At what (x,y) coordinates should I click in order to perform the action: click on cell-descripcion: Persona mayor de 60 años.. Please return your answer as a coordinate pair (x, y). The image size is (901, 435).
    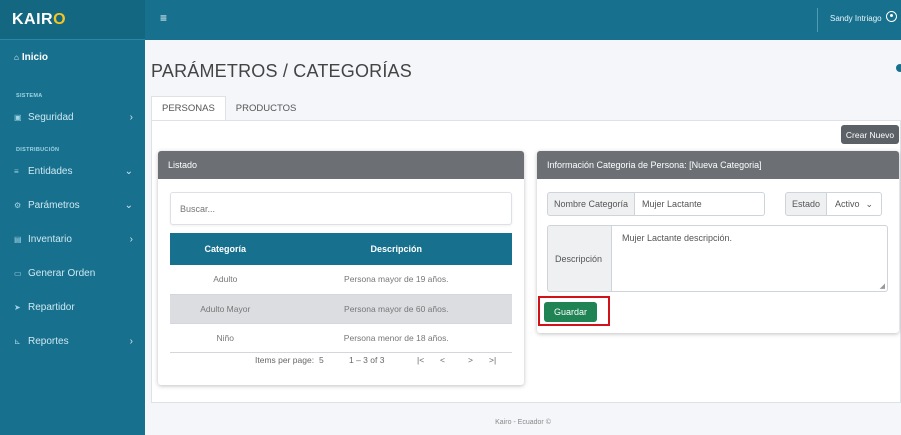
    Looking at the image, I should click on (396, 309).